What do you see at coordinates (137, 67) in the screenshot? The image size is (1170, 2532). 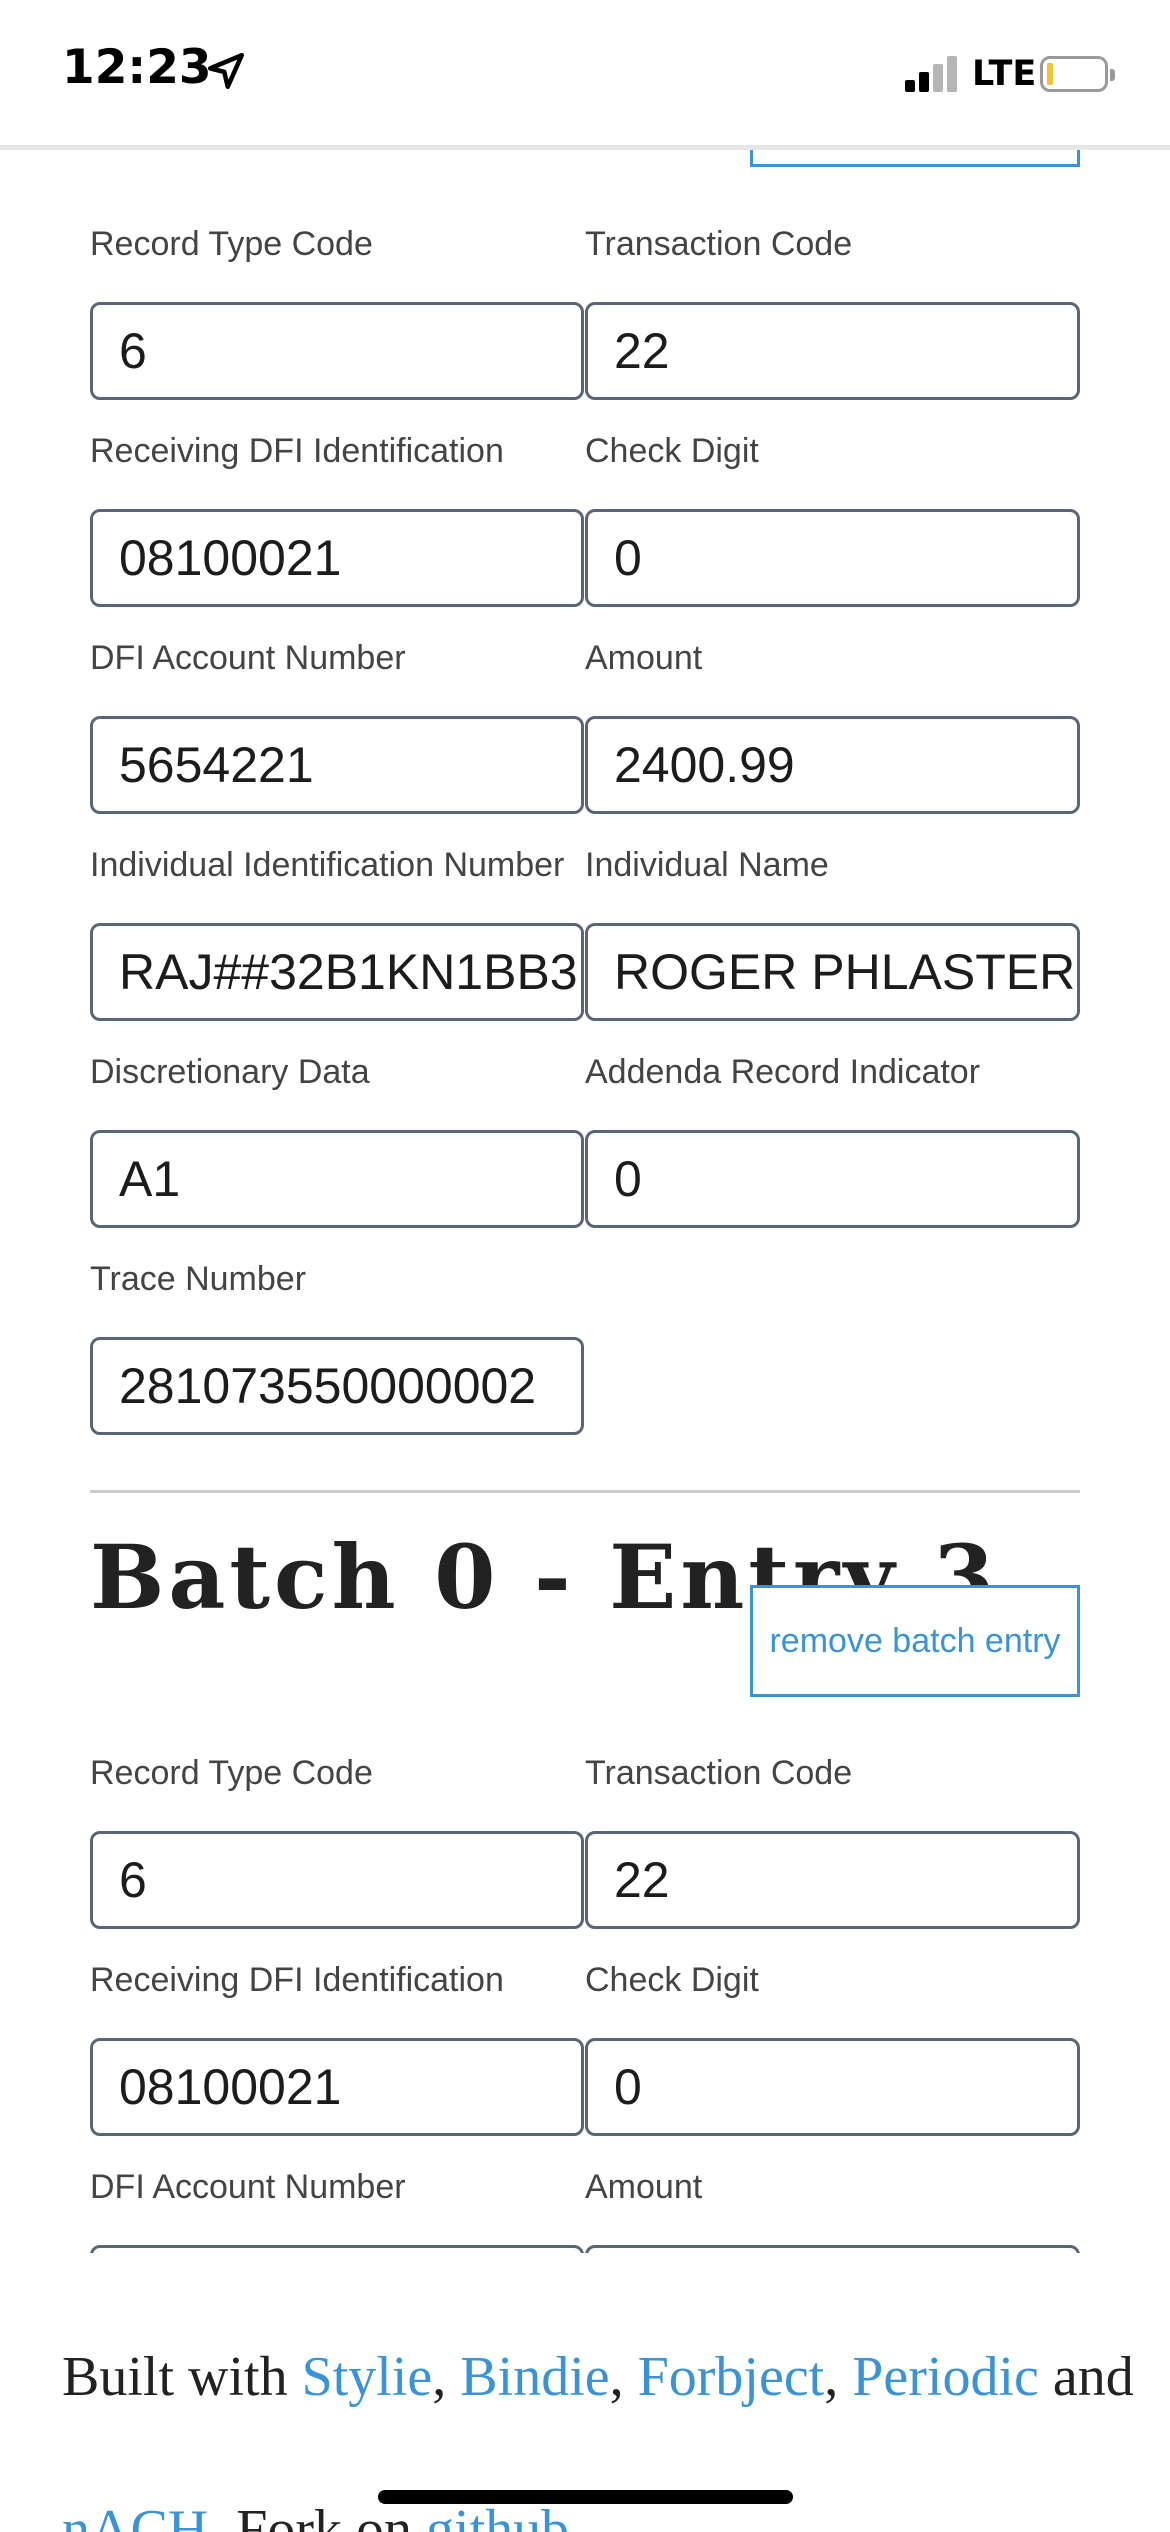 I see `status-time: 12:23` at bounding box center [137, 67].